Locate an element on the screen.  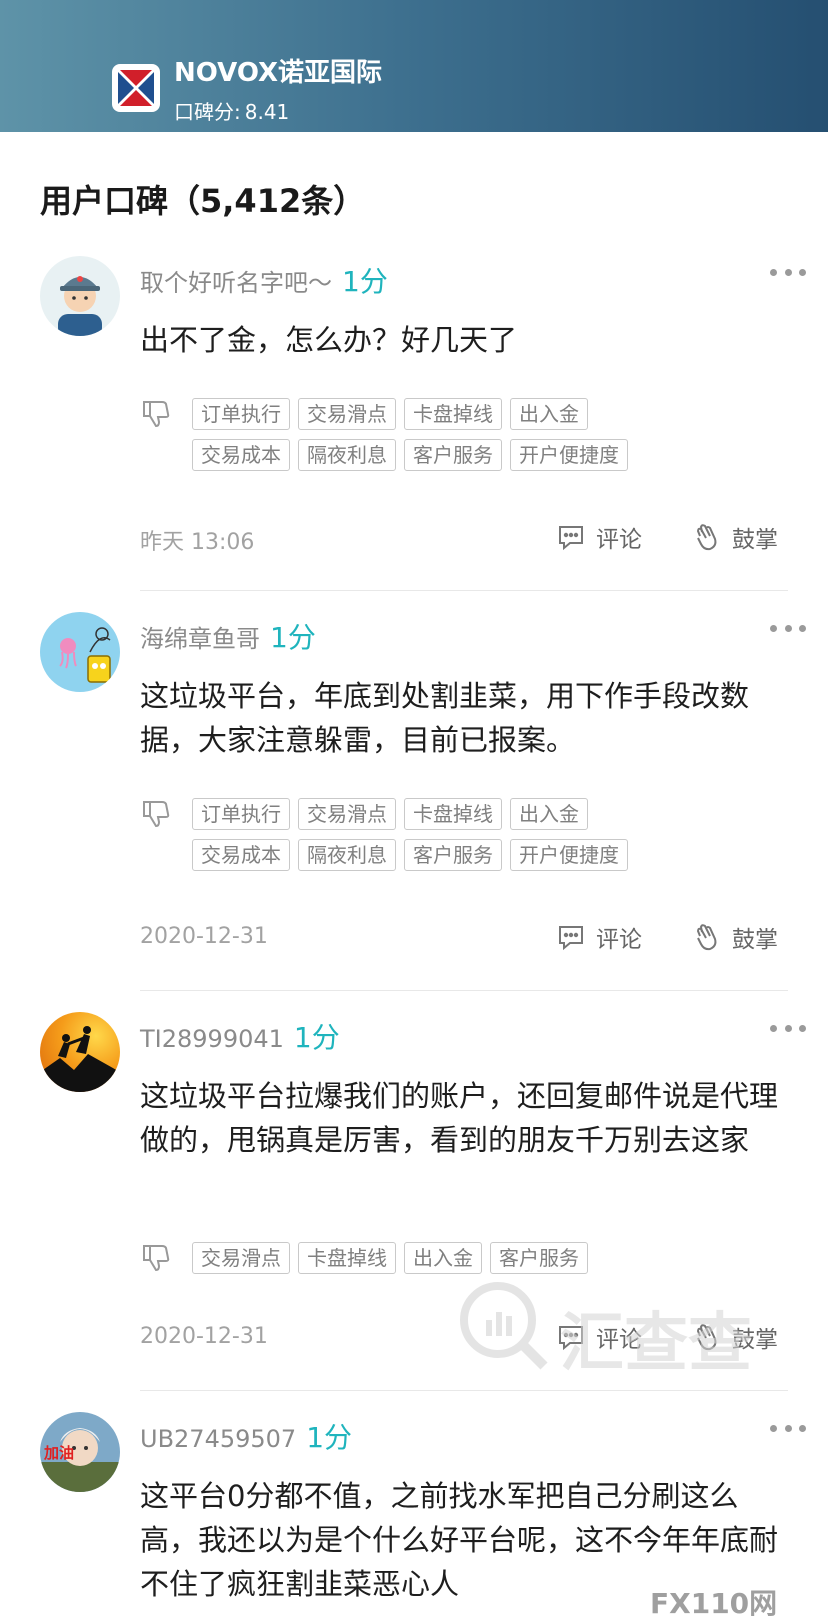
app-header: NOVOX诺亚国际 口碑分: 8.41 is located at coordinates (414, 66).